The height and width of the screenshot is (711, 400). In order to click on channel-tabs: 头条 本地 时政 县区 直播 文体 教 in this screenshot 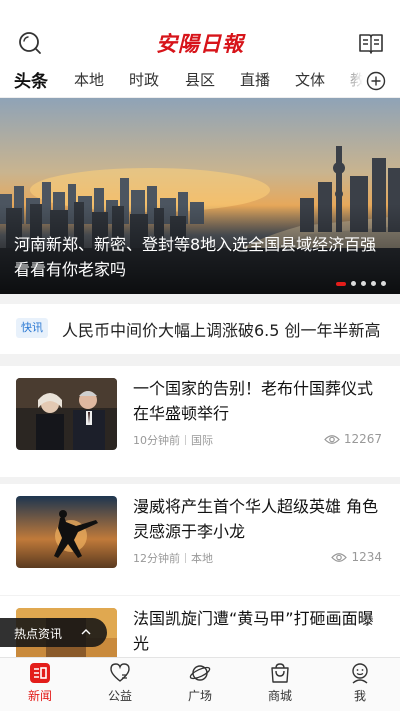, I will do `click(200, 80)`.